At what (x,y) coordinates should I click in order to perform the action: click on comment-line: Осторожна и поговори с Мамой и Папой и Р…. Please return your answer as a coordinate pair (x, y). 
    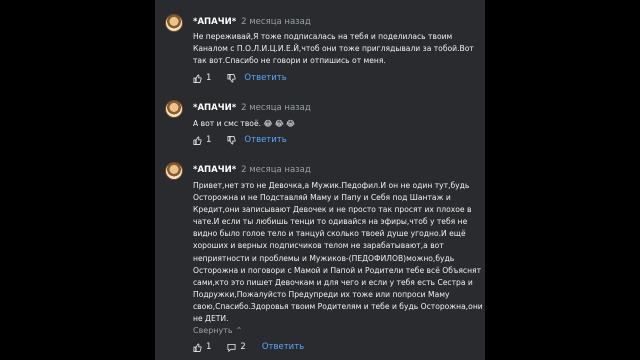
    Looking at the image, I should click on (337, 270).